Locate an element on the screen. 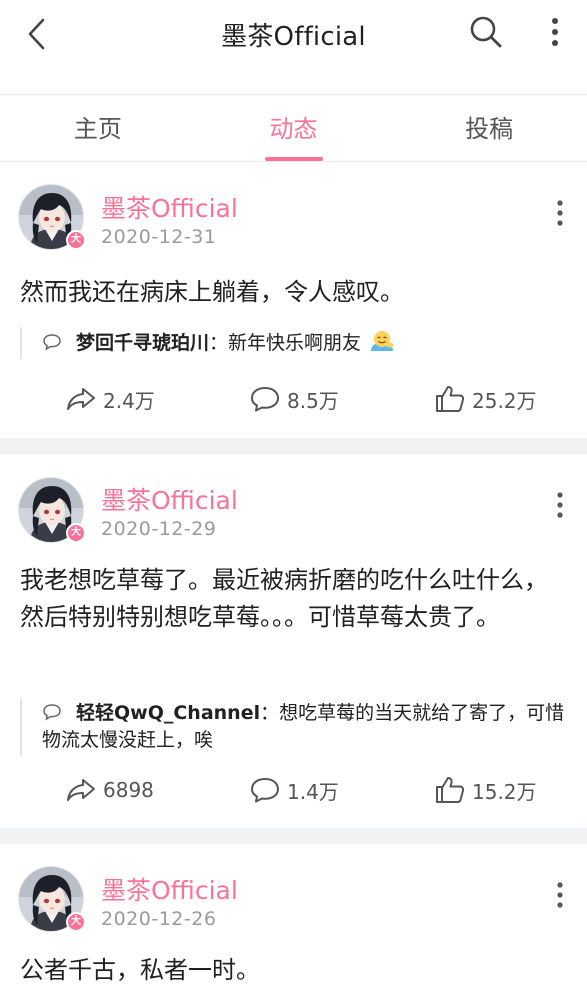 The image size is (587, 1000). comment-user: 梦回千寻琥珀川 is located at coordinates (142, 343).